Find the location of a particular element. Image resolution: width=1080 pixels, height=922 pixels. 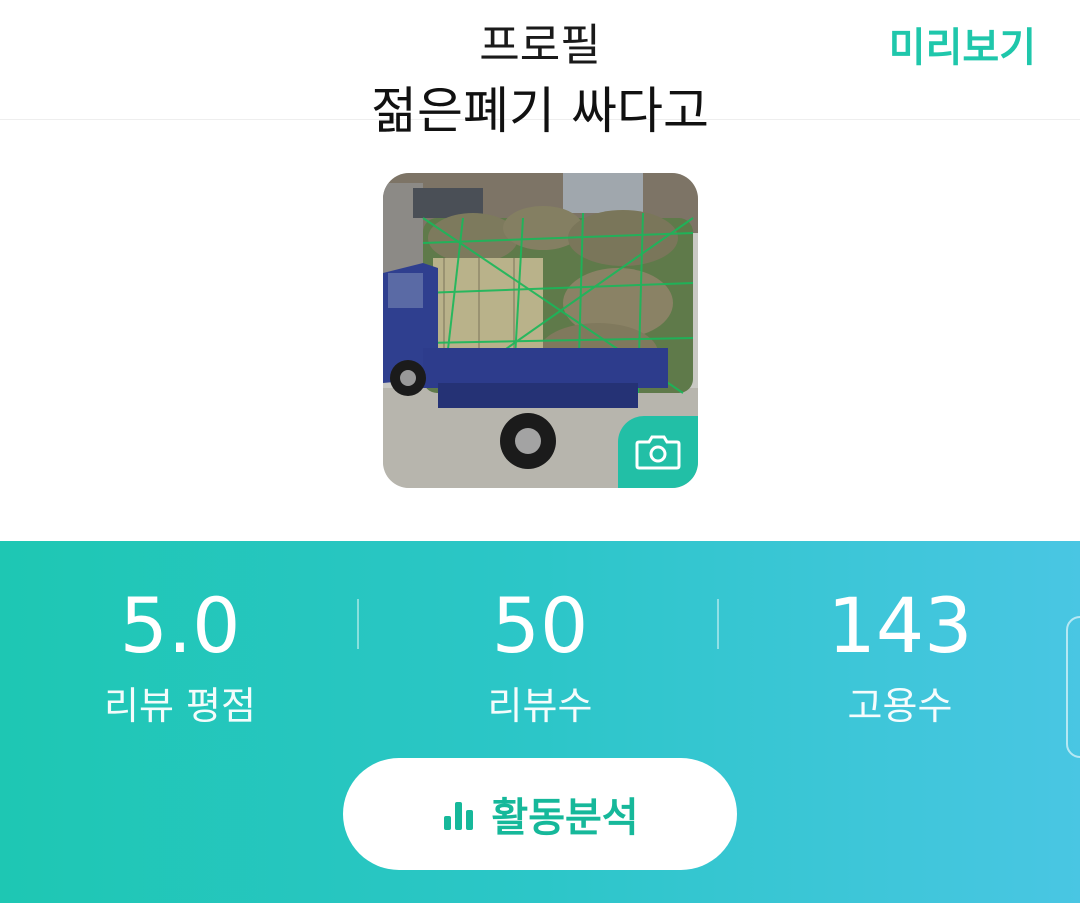

review-count-label: 리뷰수 is located at coordinates (540, 706).